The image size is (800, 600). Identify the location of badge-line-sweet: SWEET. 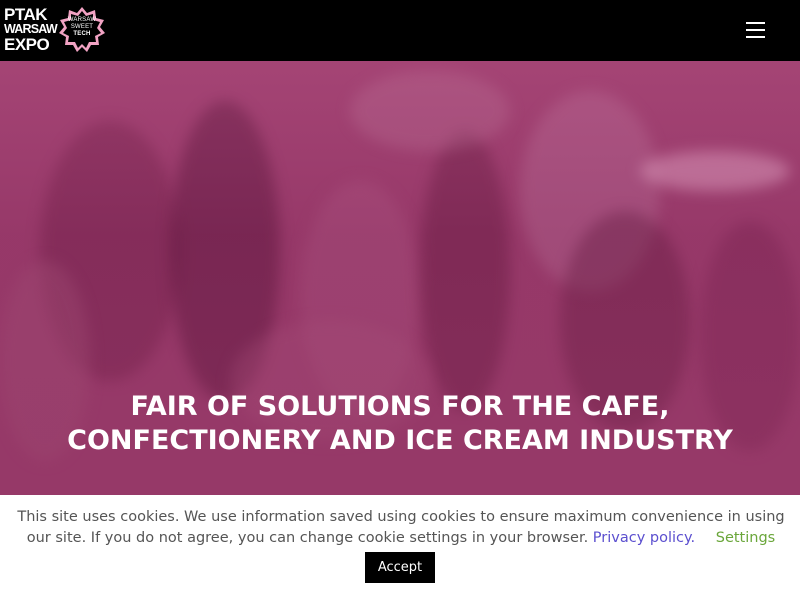
(82, 27).